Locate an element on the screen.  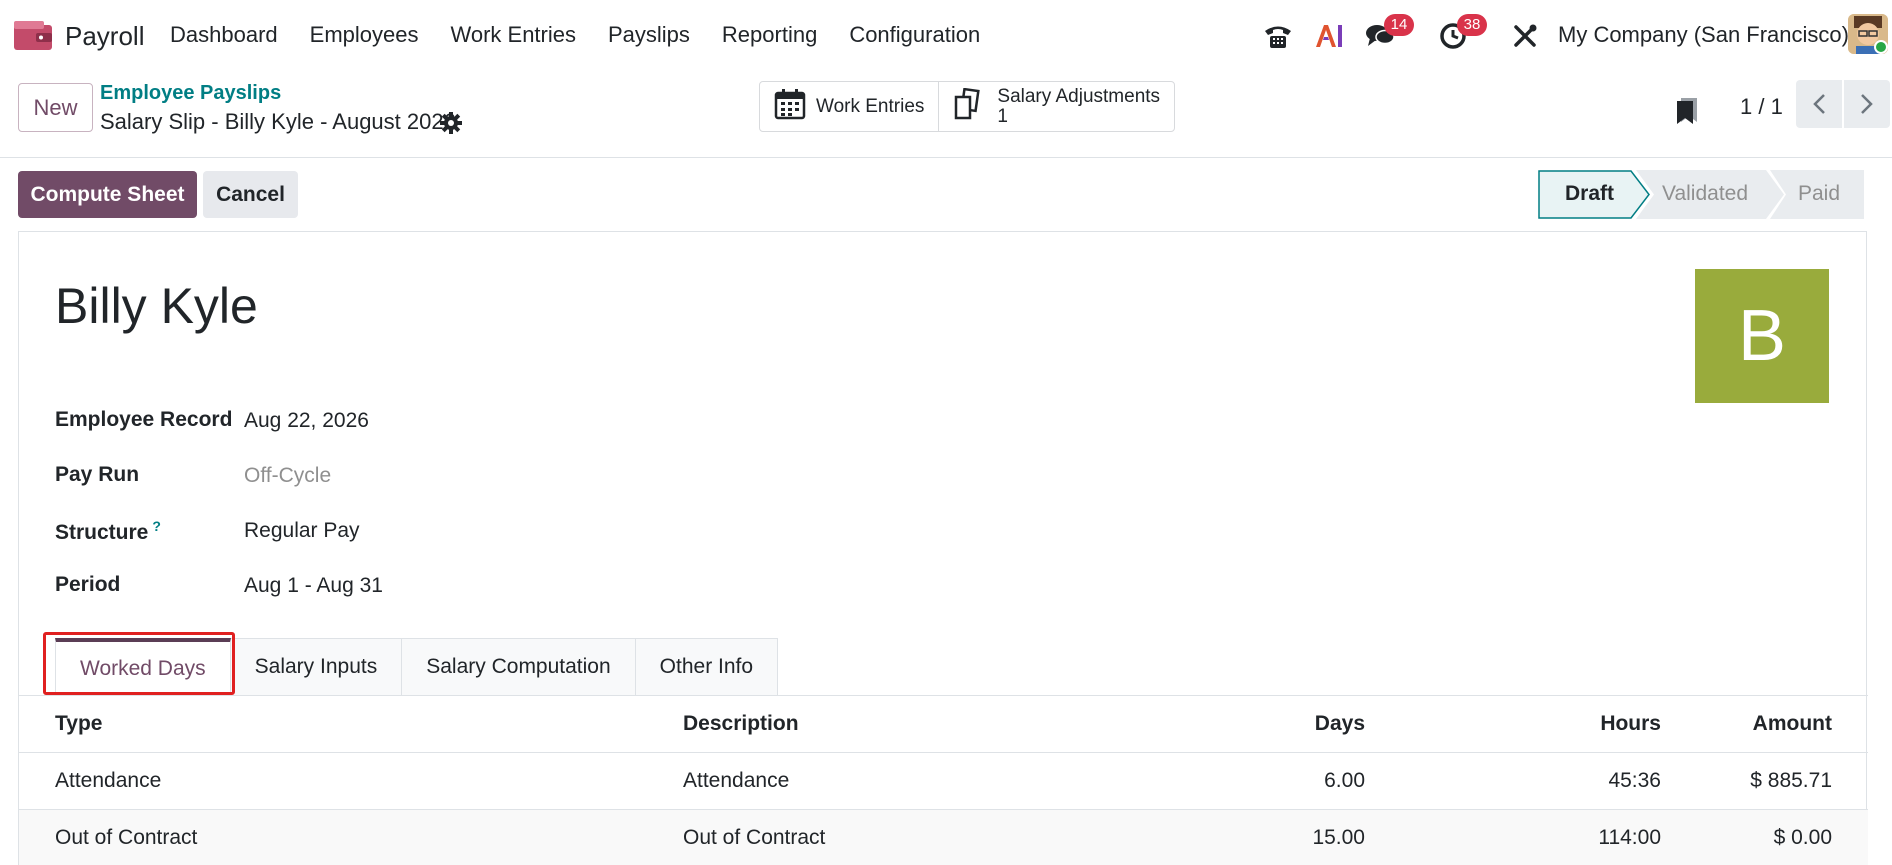
period-value: Aug 1 - Aug 31 is located at coordinates (313, 586).